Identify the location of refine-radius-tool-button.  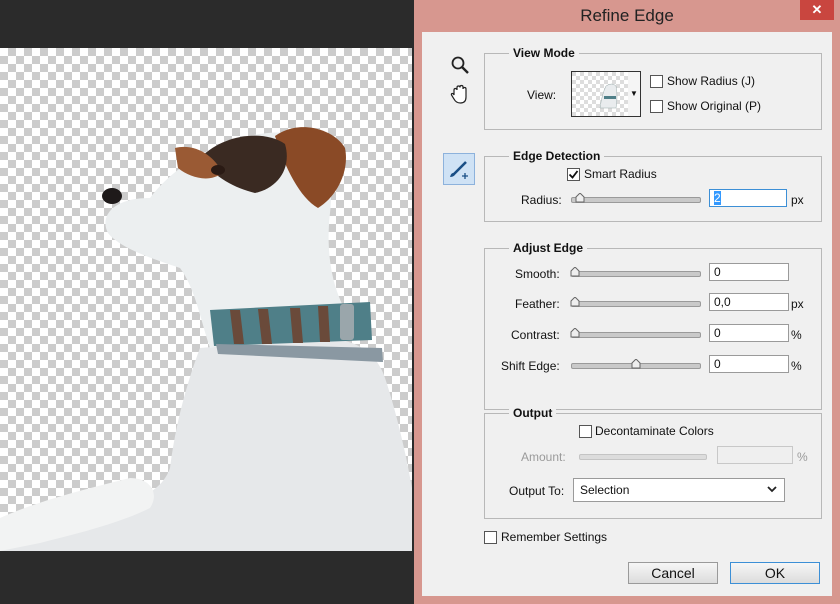
(459, 169).